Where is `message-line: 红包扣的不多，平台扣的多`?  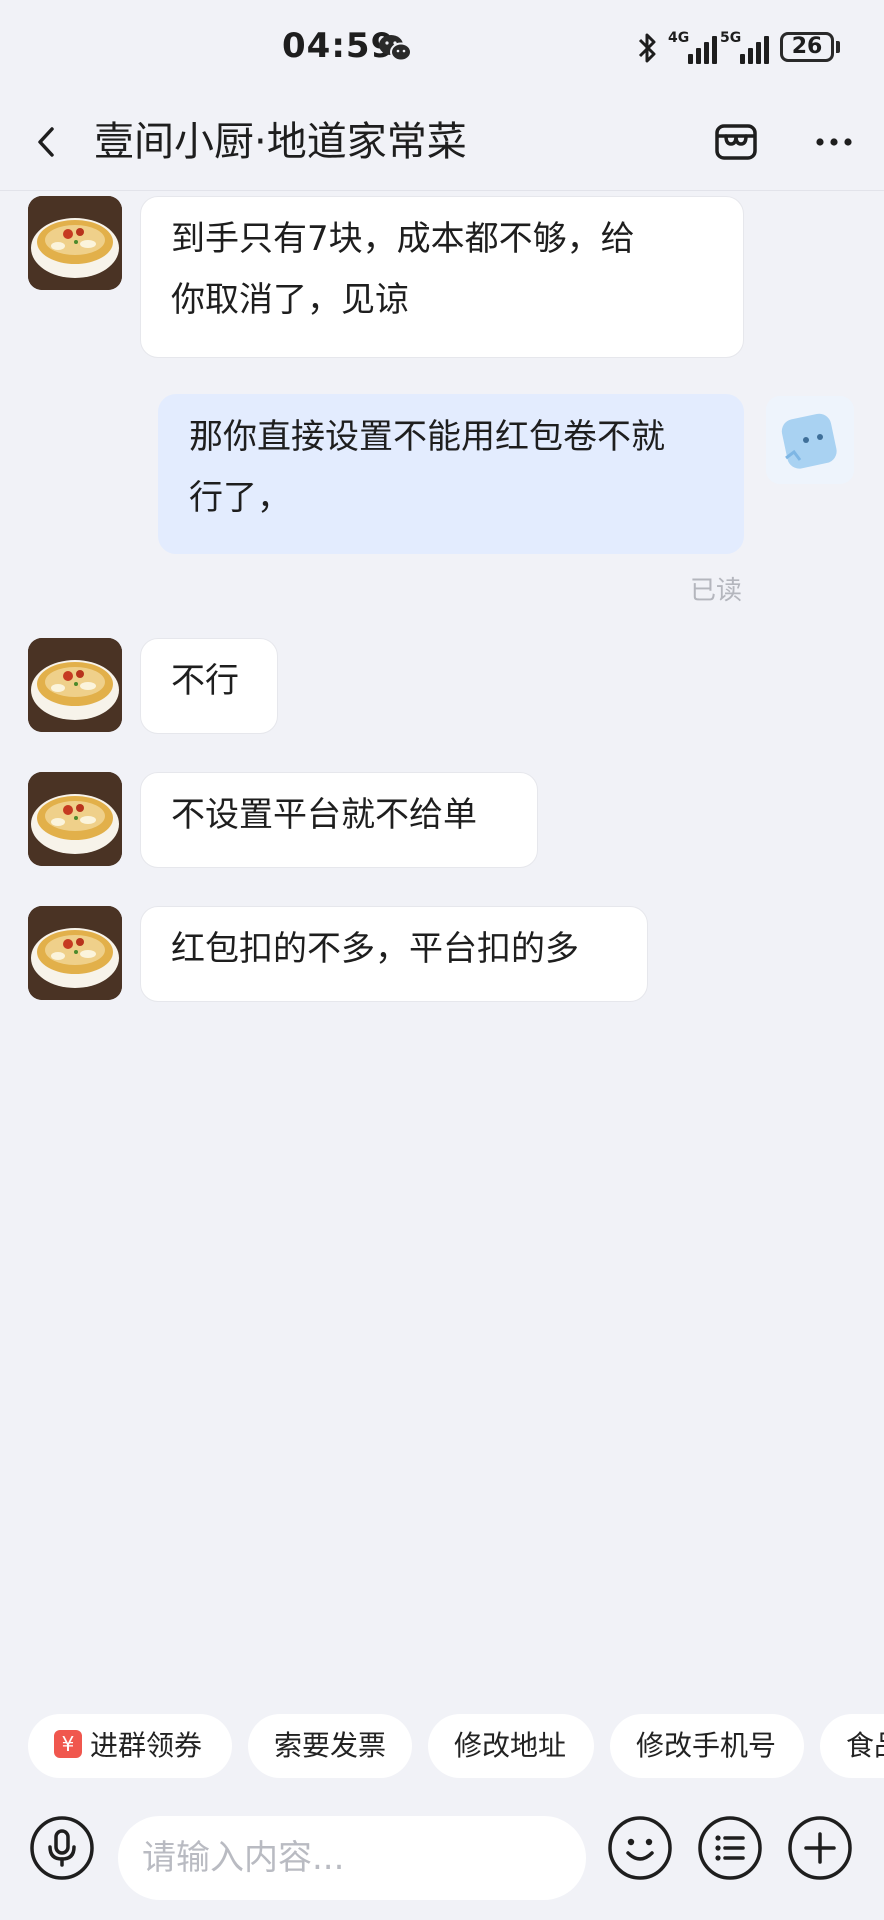
message-line: 红包扣的不多，平台扣的多 is located at coordinates (375, 949).